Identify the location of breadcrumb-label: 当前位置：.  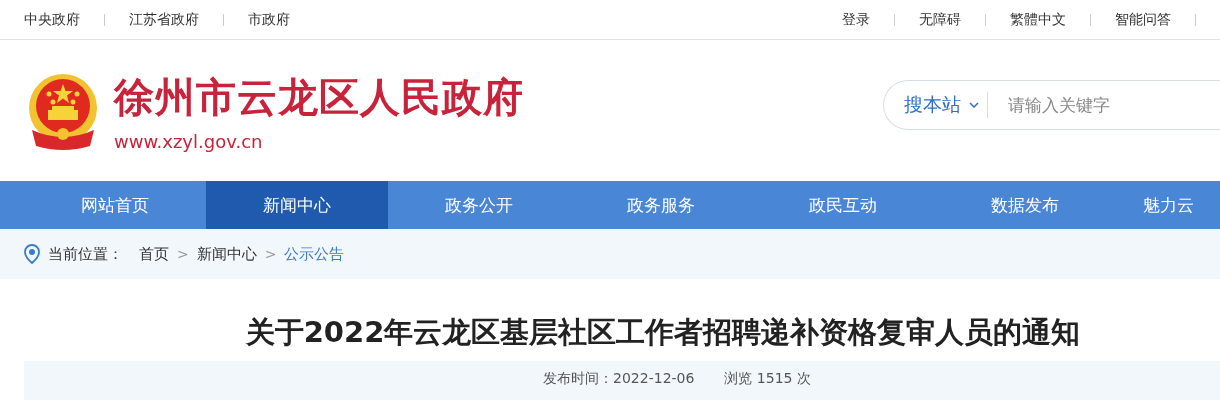
(85, 254).